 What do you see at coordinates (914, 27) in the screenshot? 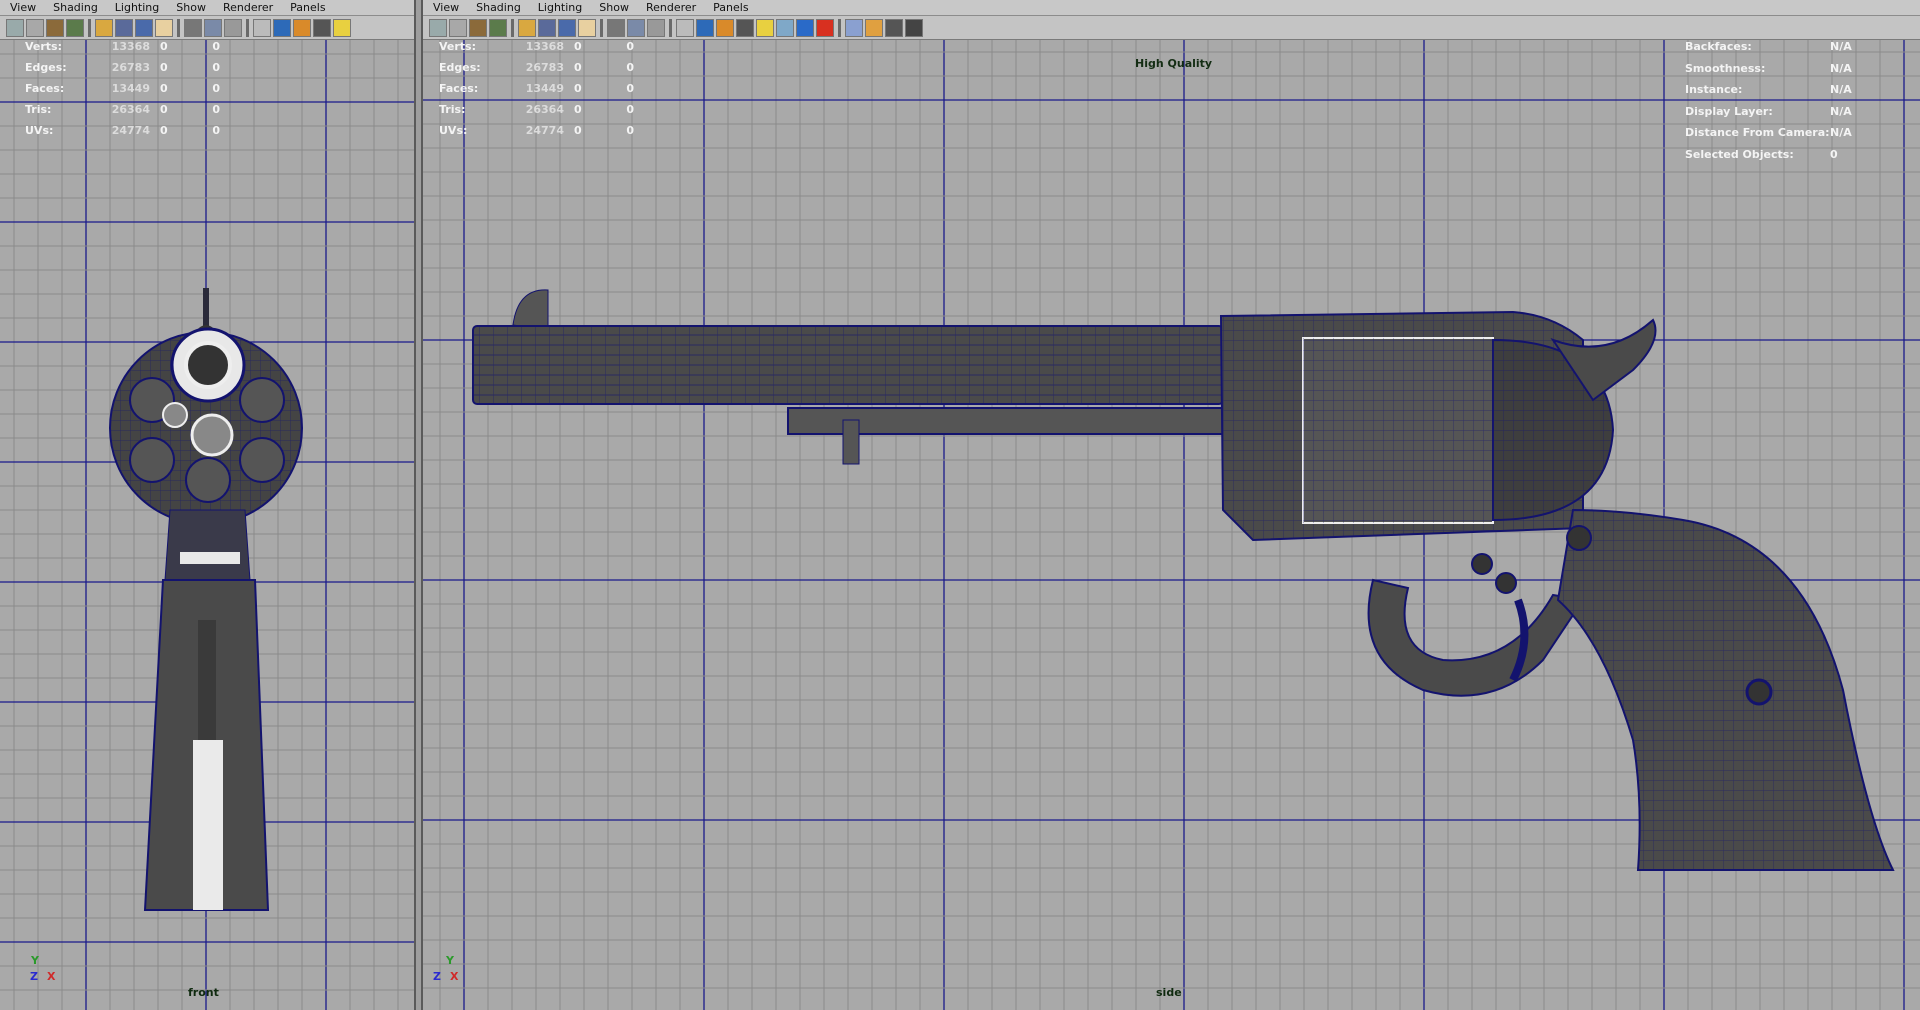
I see `tool-settings-icon` at bounding box center [914, 27].